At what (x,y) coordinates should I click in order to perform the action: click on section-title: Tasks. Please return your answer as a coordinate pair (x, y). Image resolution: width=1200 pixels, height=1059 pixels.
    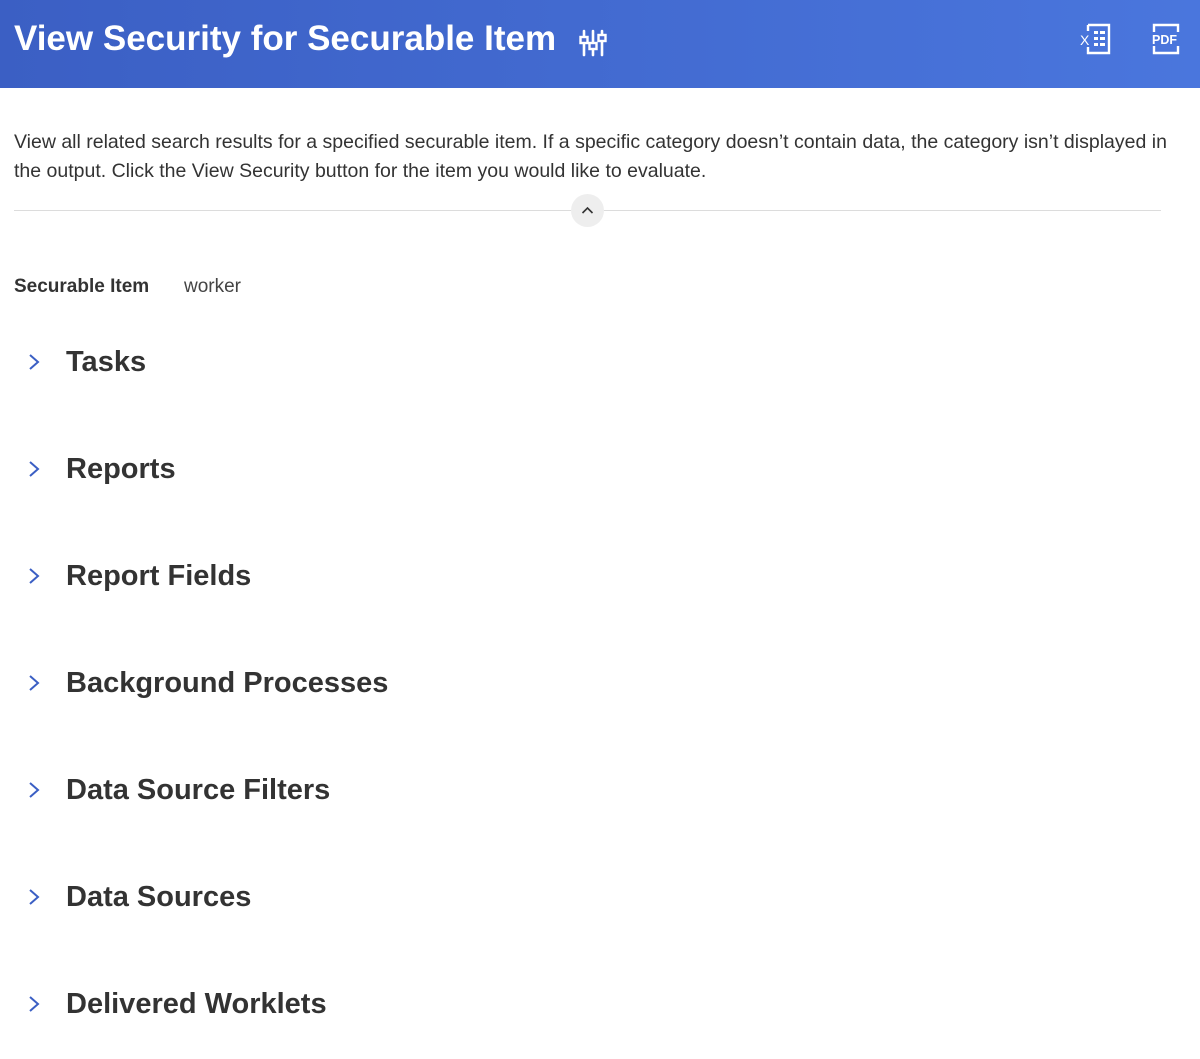
    Looking at the image, I should click on (106, 362).